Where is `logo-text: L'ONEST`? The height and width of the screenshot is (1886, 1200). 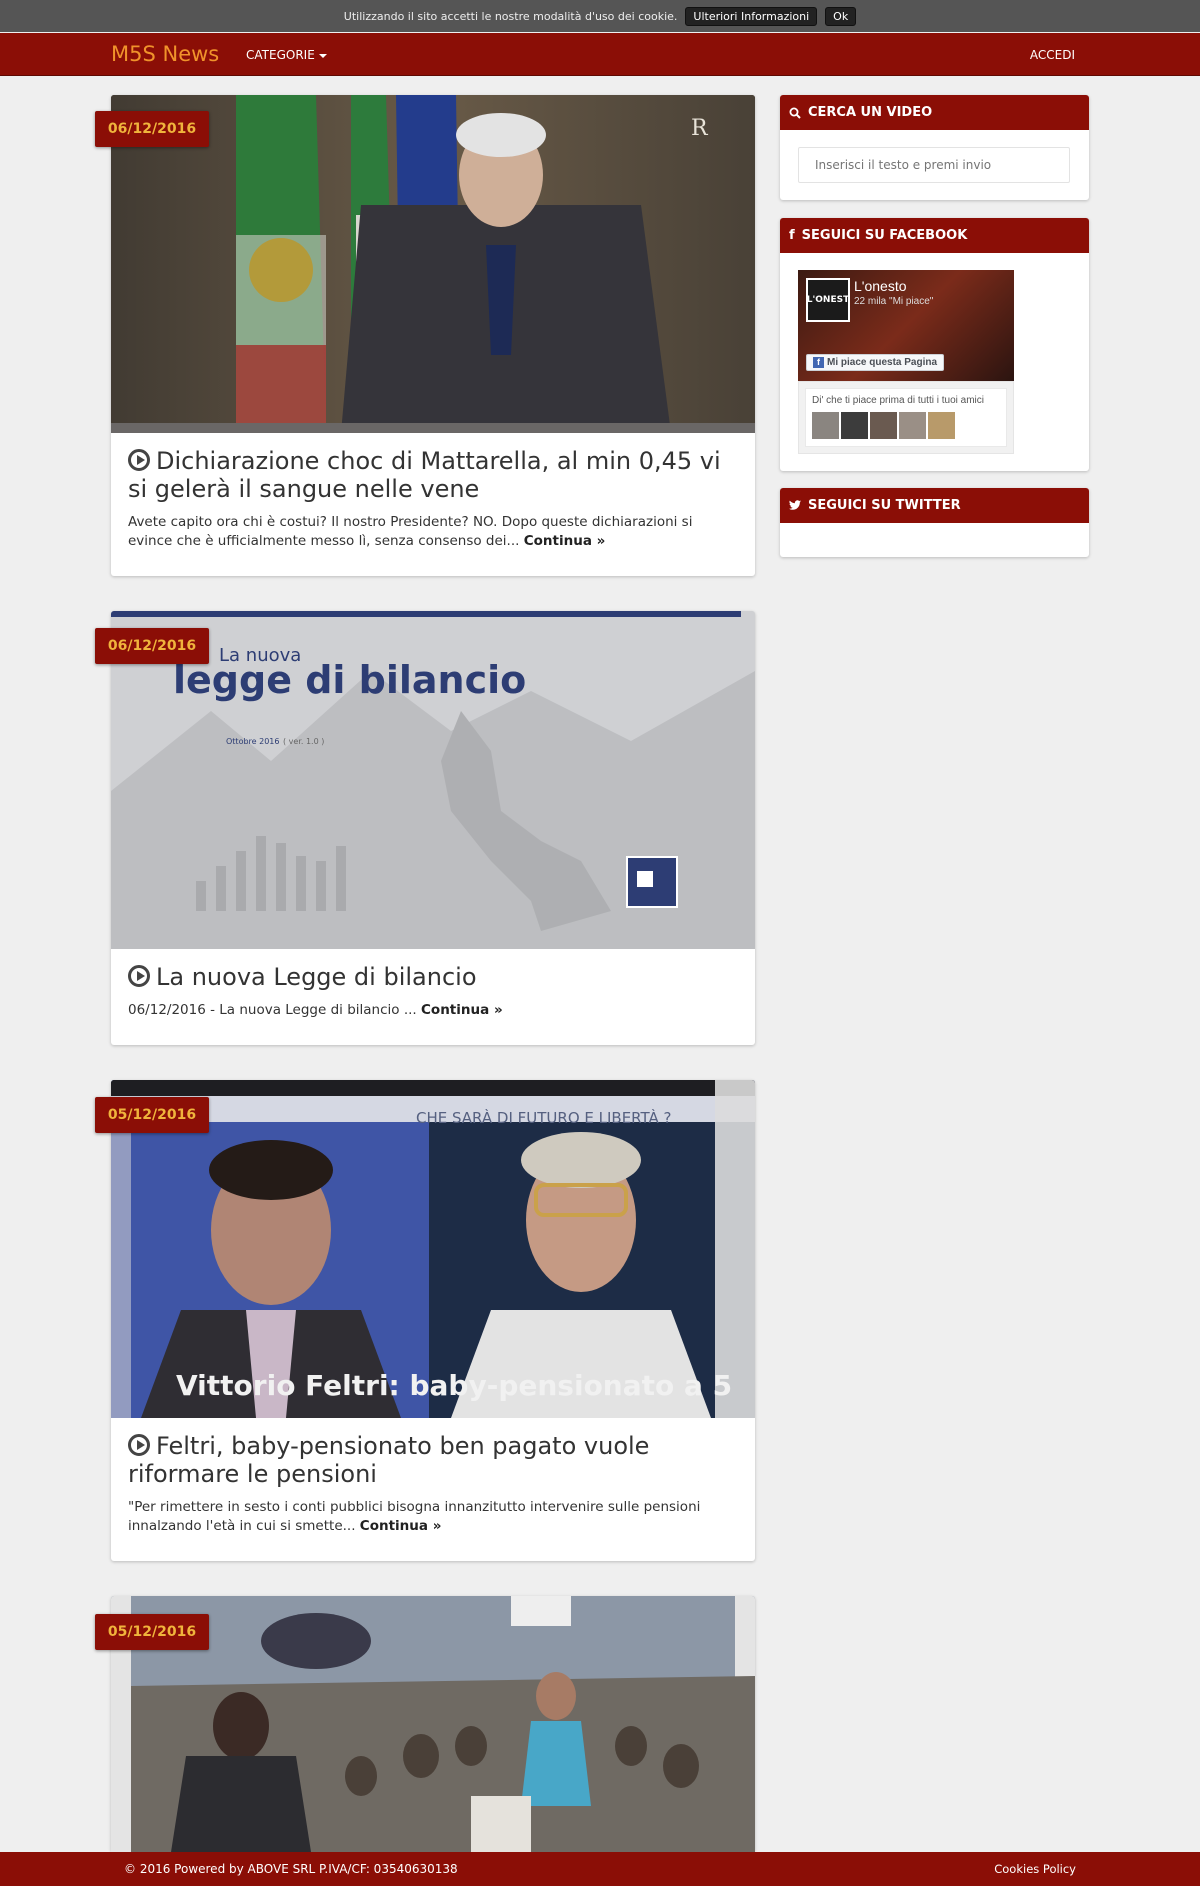 logo-text: L'ONEST is located at coordinates (828, 300).